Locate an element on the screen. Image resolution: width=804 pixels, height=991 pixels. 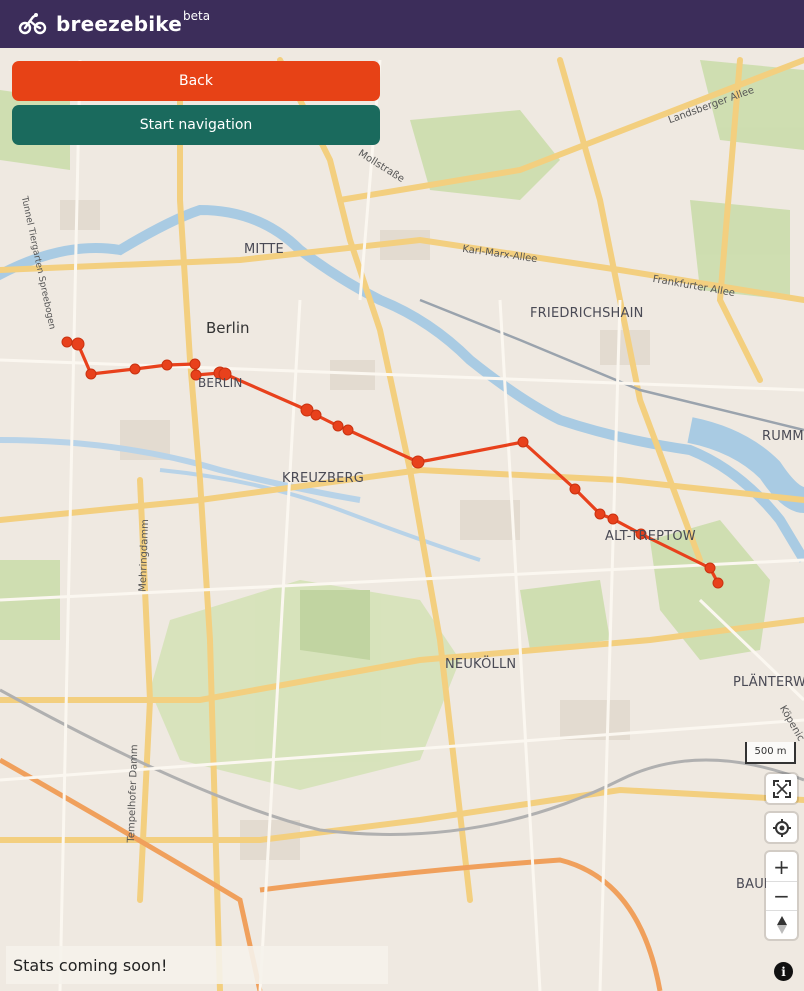
label-plaenterwald: PLÄNTERWA is located at coordinates (768, 682).